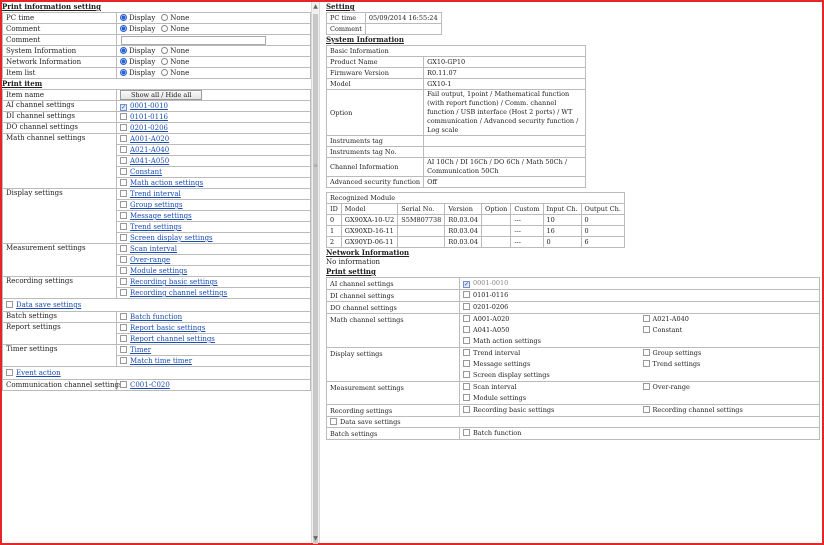 The width and height of the screenshot is (824, 545). What do you see at coordinates (161, 216) in the screenshot?
I see `item-link: Message settings` at bounding box center [161, 216].